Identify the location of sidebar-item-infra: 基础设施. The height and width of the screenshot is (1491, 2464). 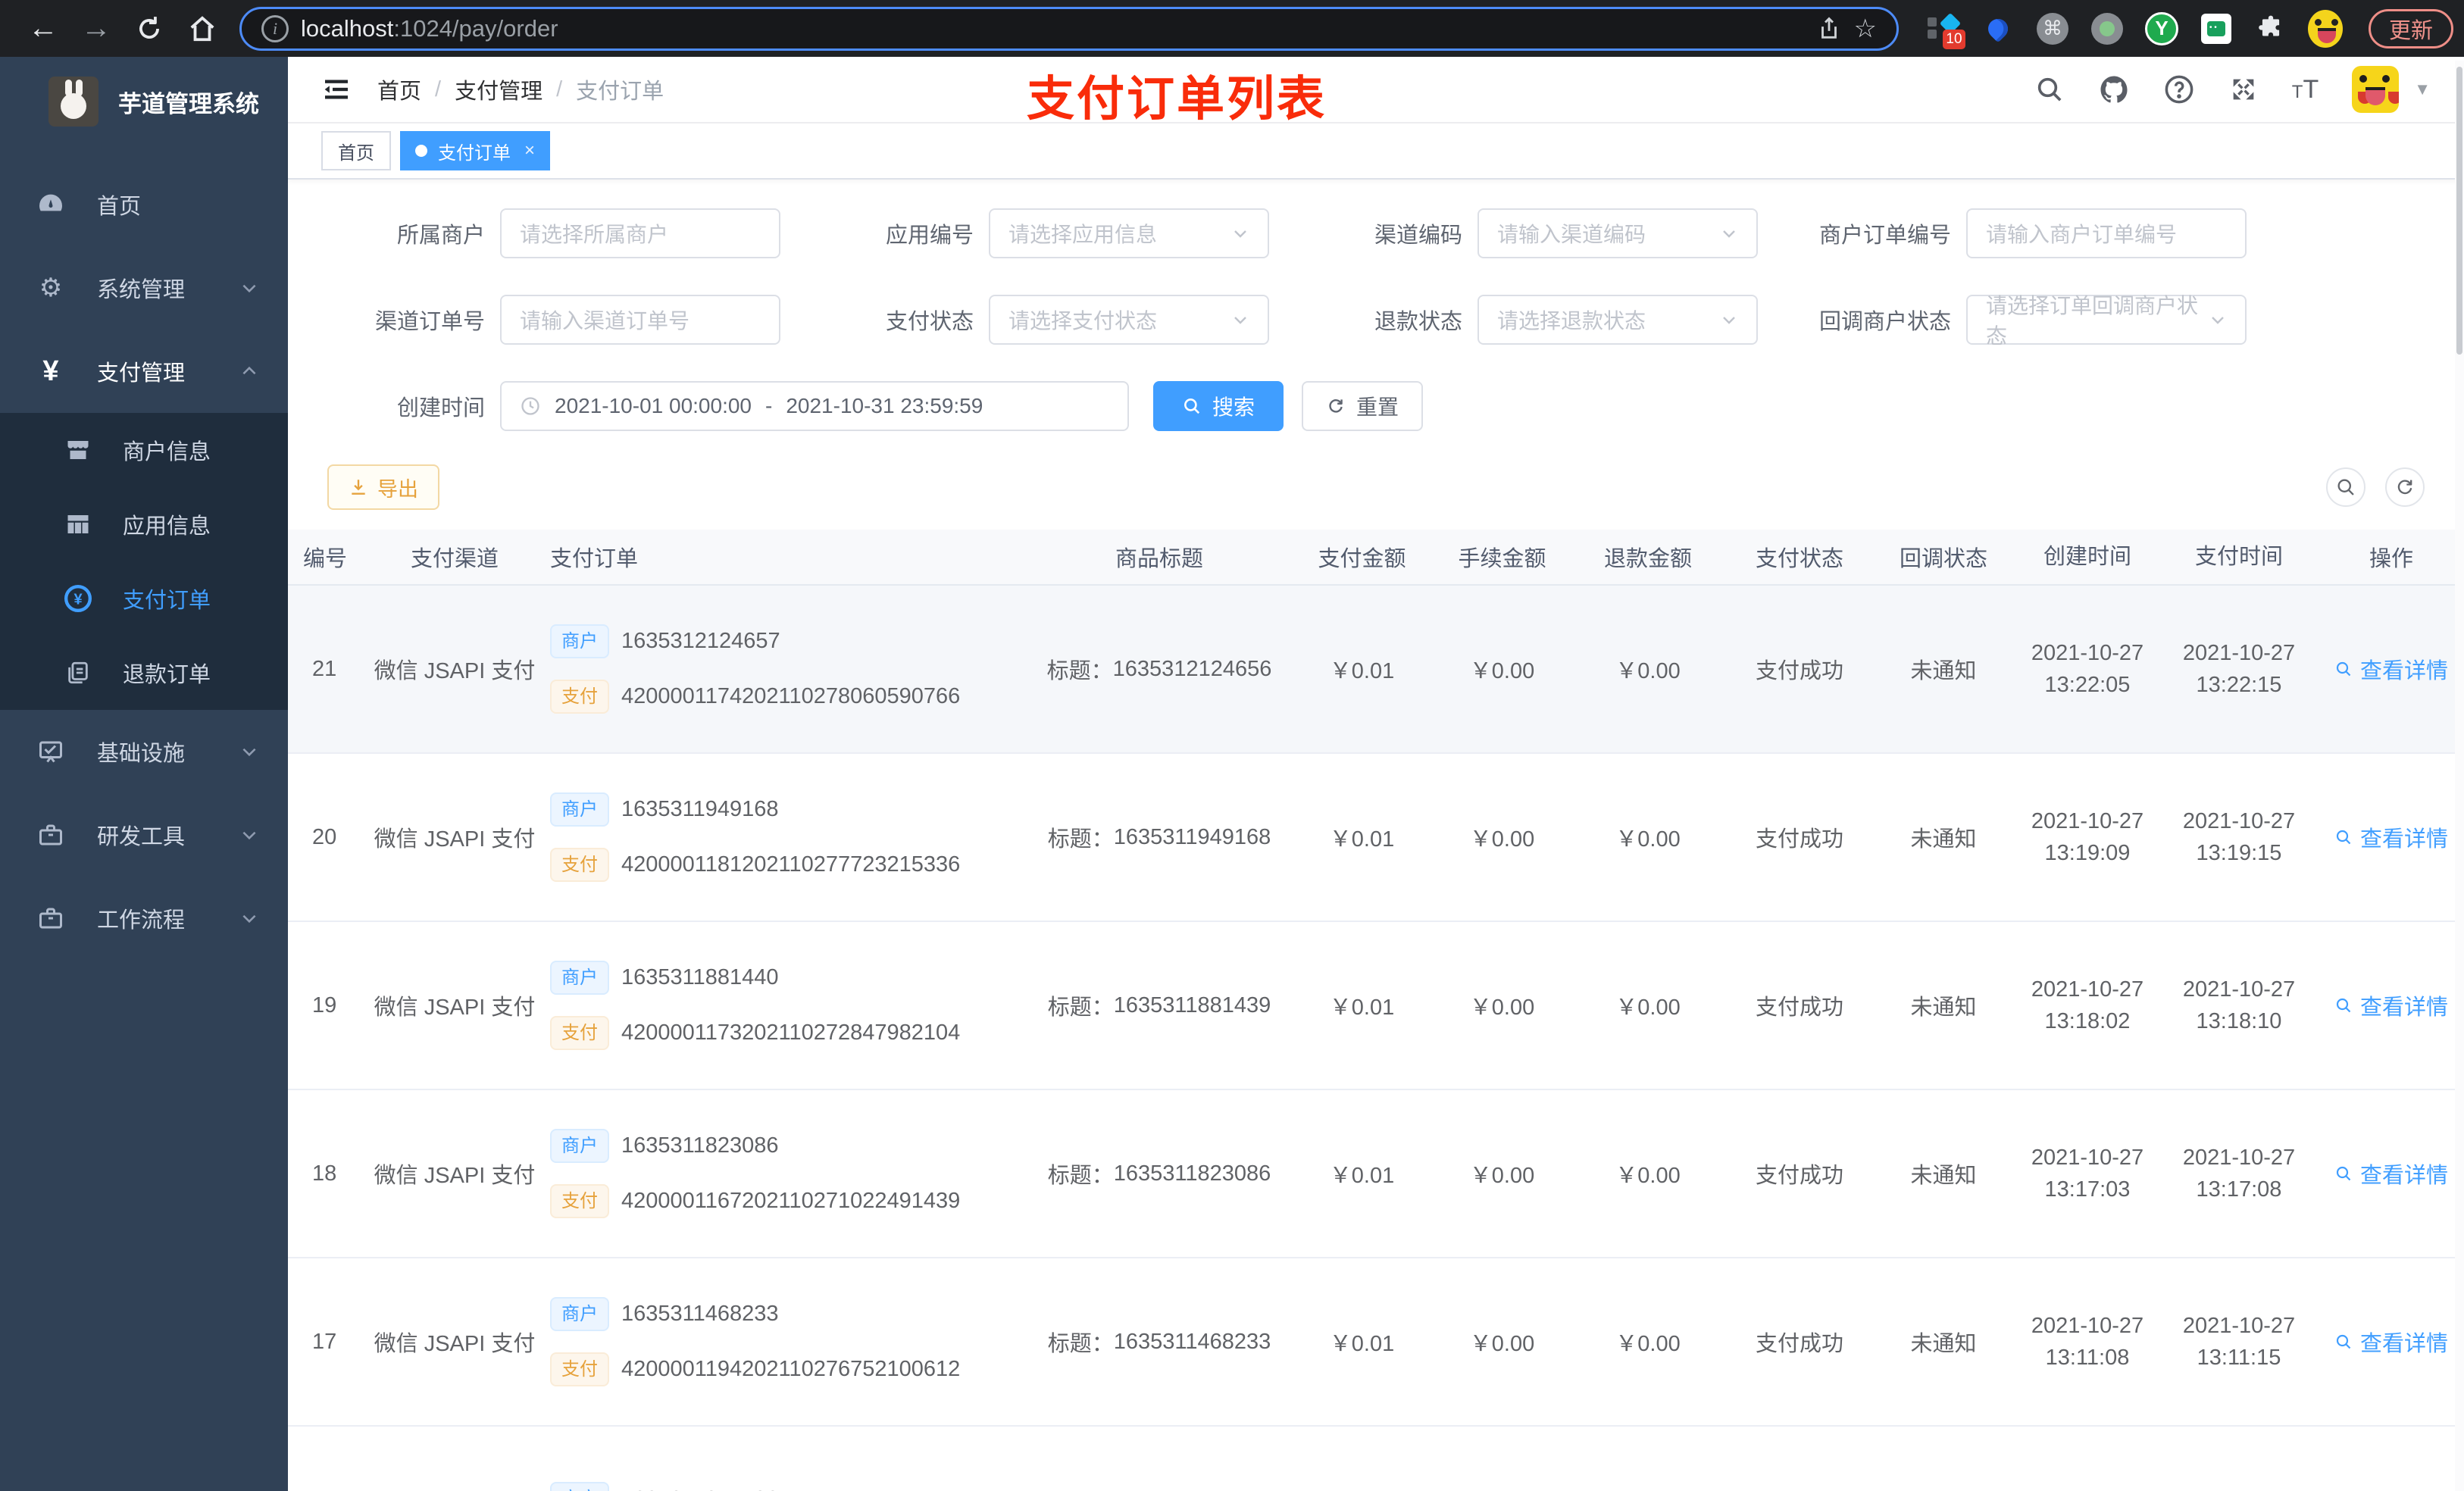
(144, 751).